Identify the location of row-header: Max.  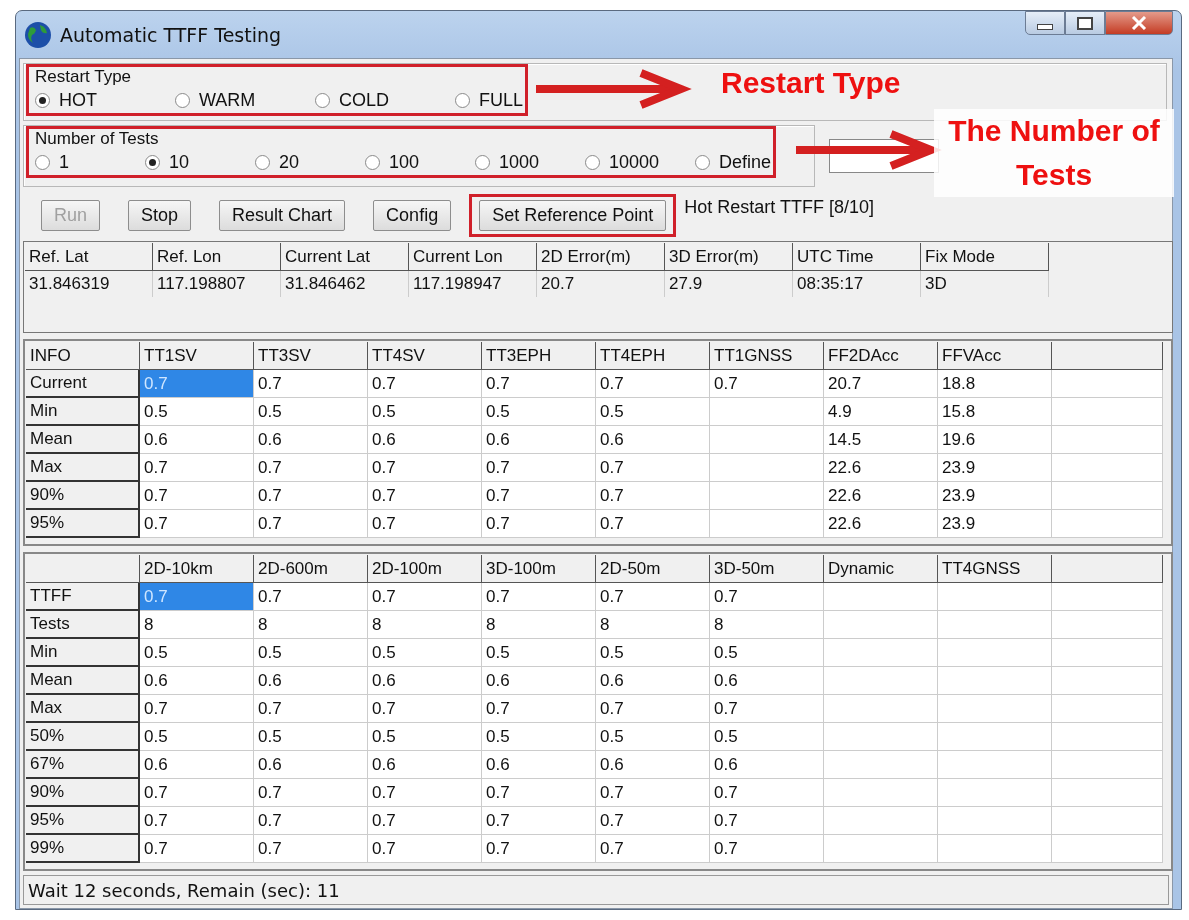
(83, 468).